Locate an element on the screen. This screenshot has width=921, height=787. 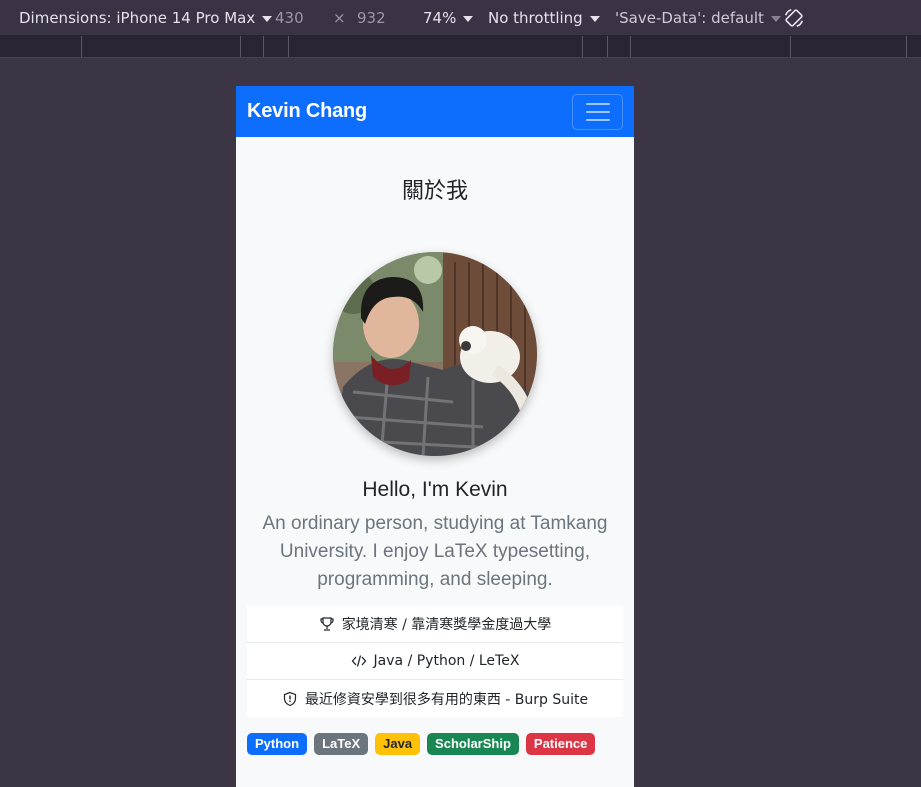
navbar: Kevin Chang is located at coordinates (435, 111).